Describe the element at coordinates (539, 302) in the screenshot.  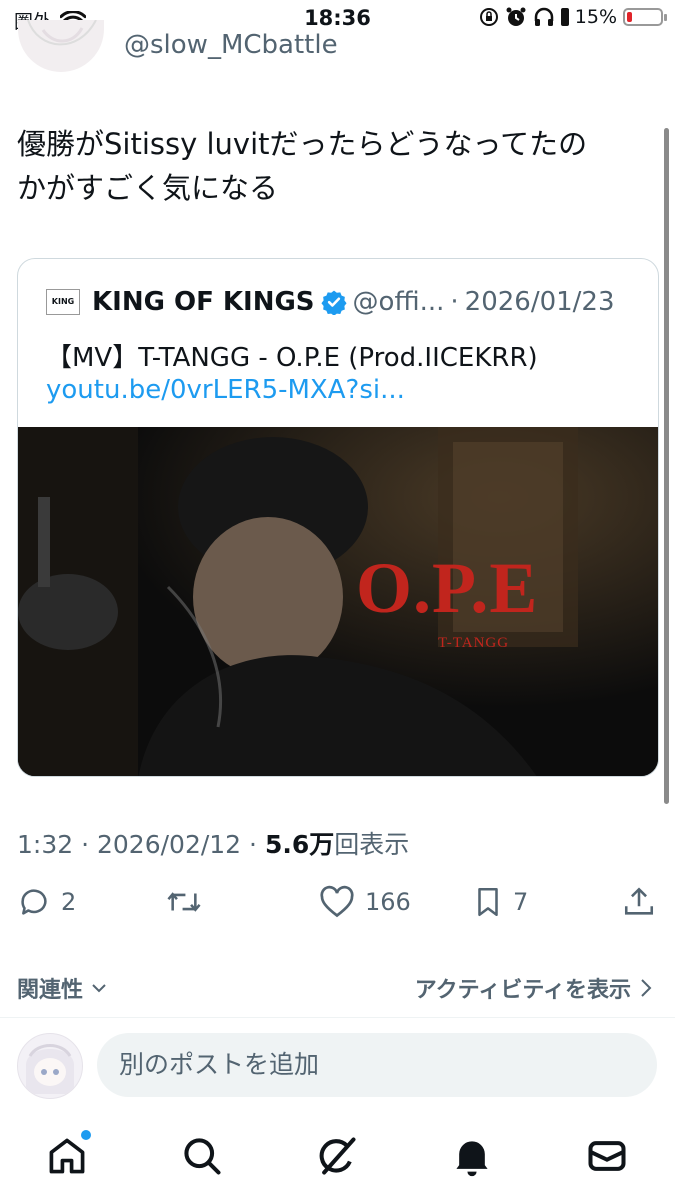
I see `quoted-post-date: 2026/01/23` at that location.